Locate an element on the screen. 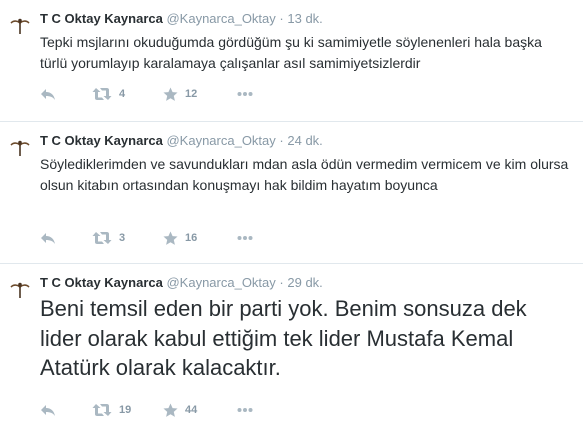  timestamp: 13 dk. is located at coordinates (304, 18).